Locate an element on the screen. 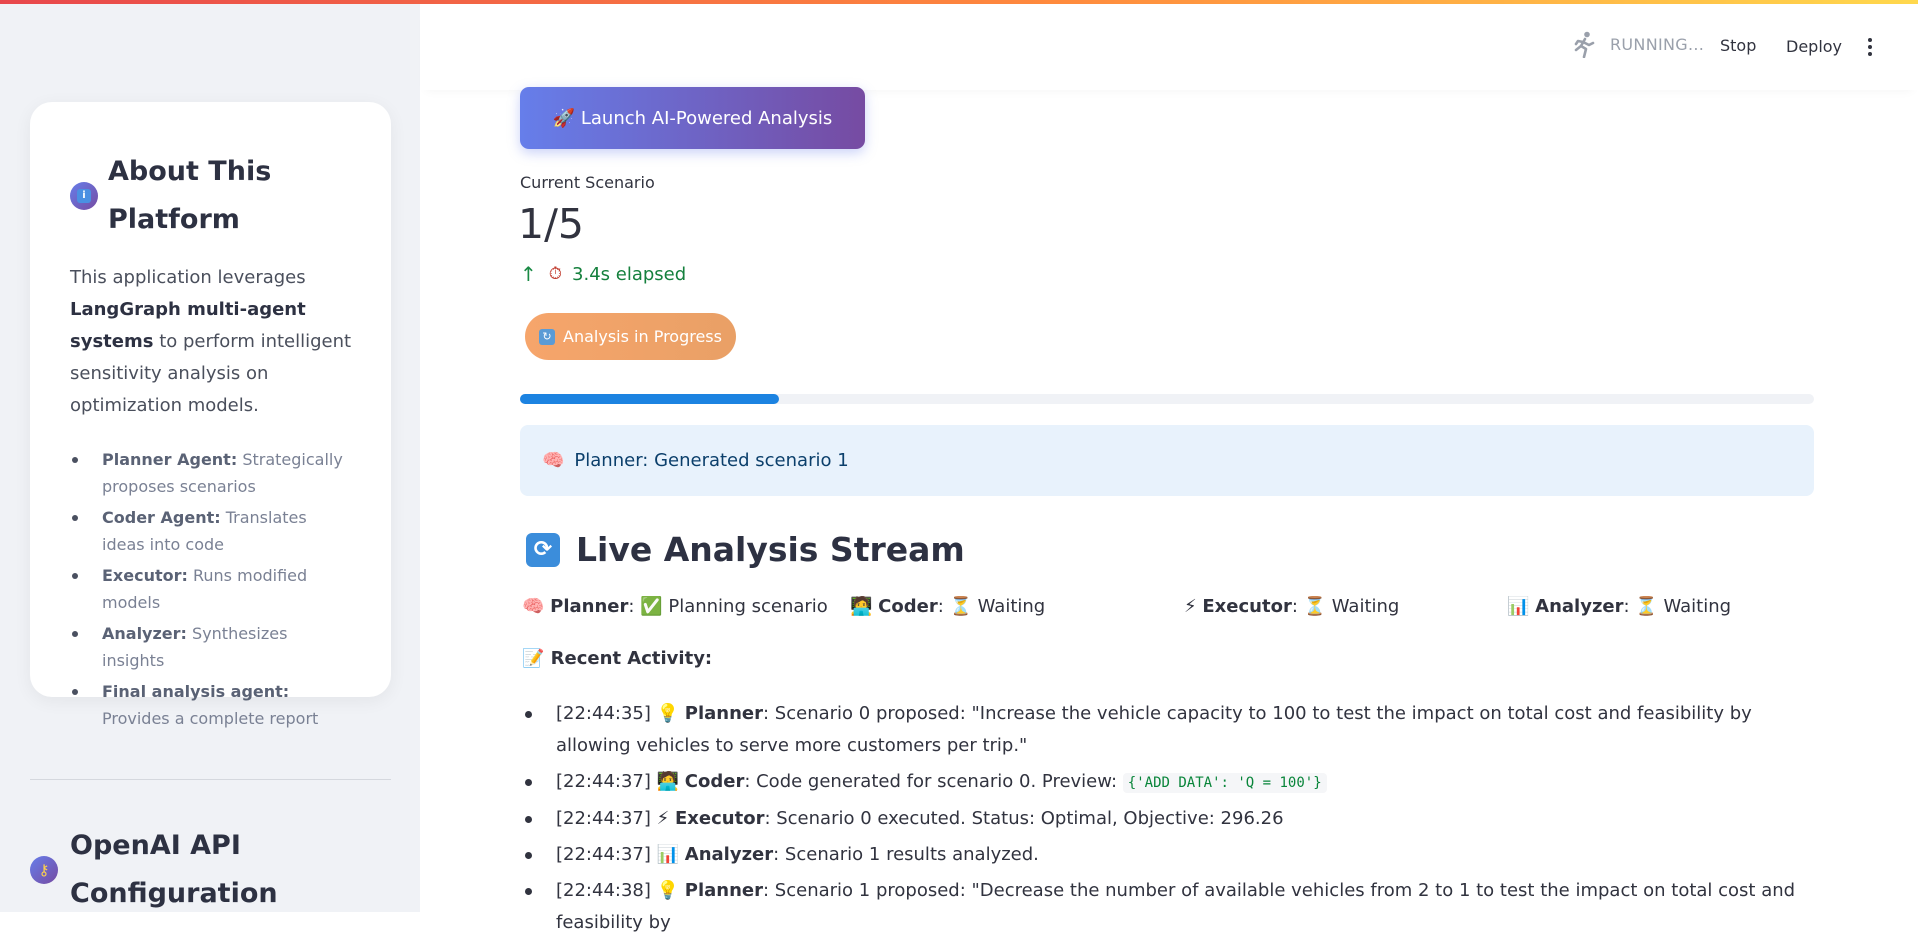 The width and height of the screenshot is (1918, 943). list-item: Coder Agent: Translates ideas into code is located at coordinates (211, 531).